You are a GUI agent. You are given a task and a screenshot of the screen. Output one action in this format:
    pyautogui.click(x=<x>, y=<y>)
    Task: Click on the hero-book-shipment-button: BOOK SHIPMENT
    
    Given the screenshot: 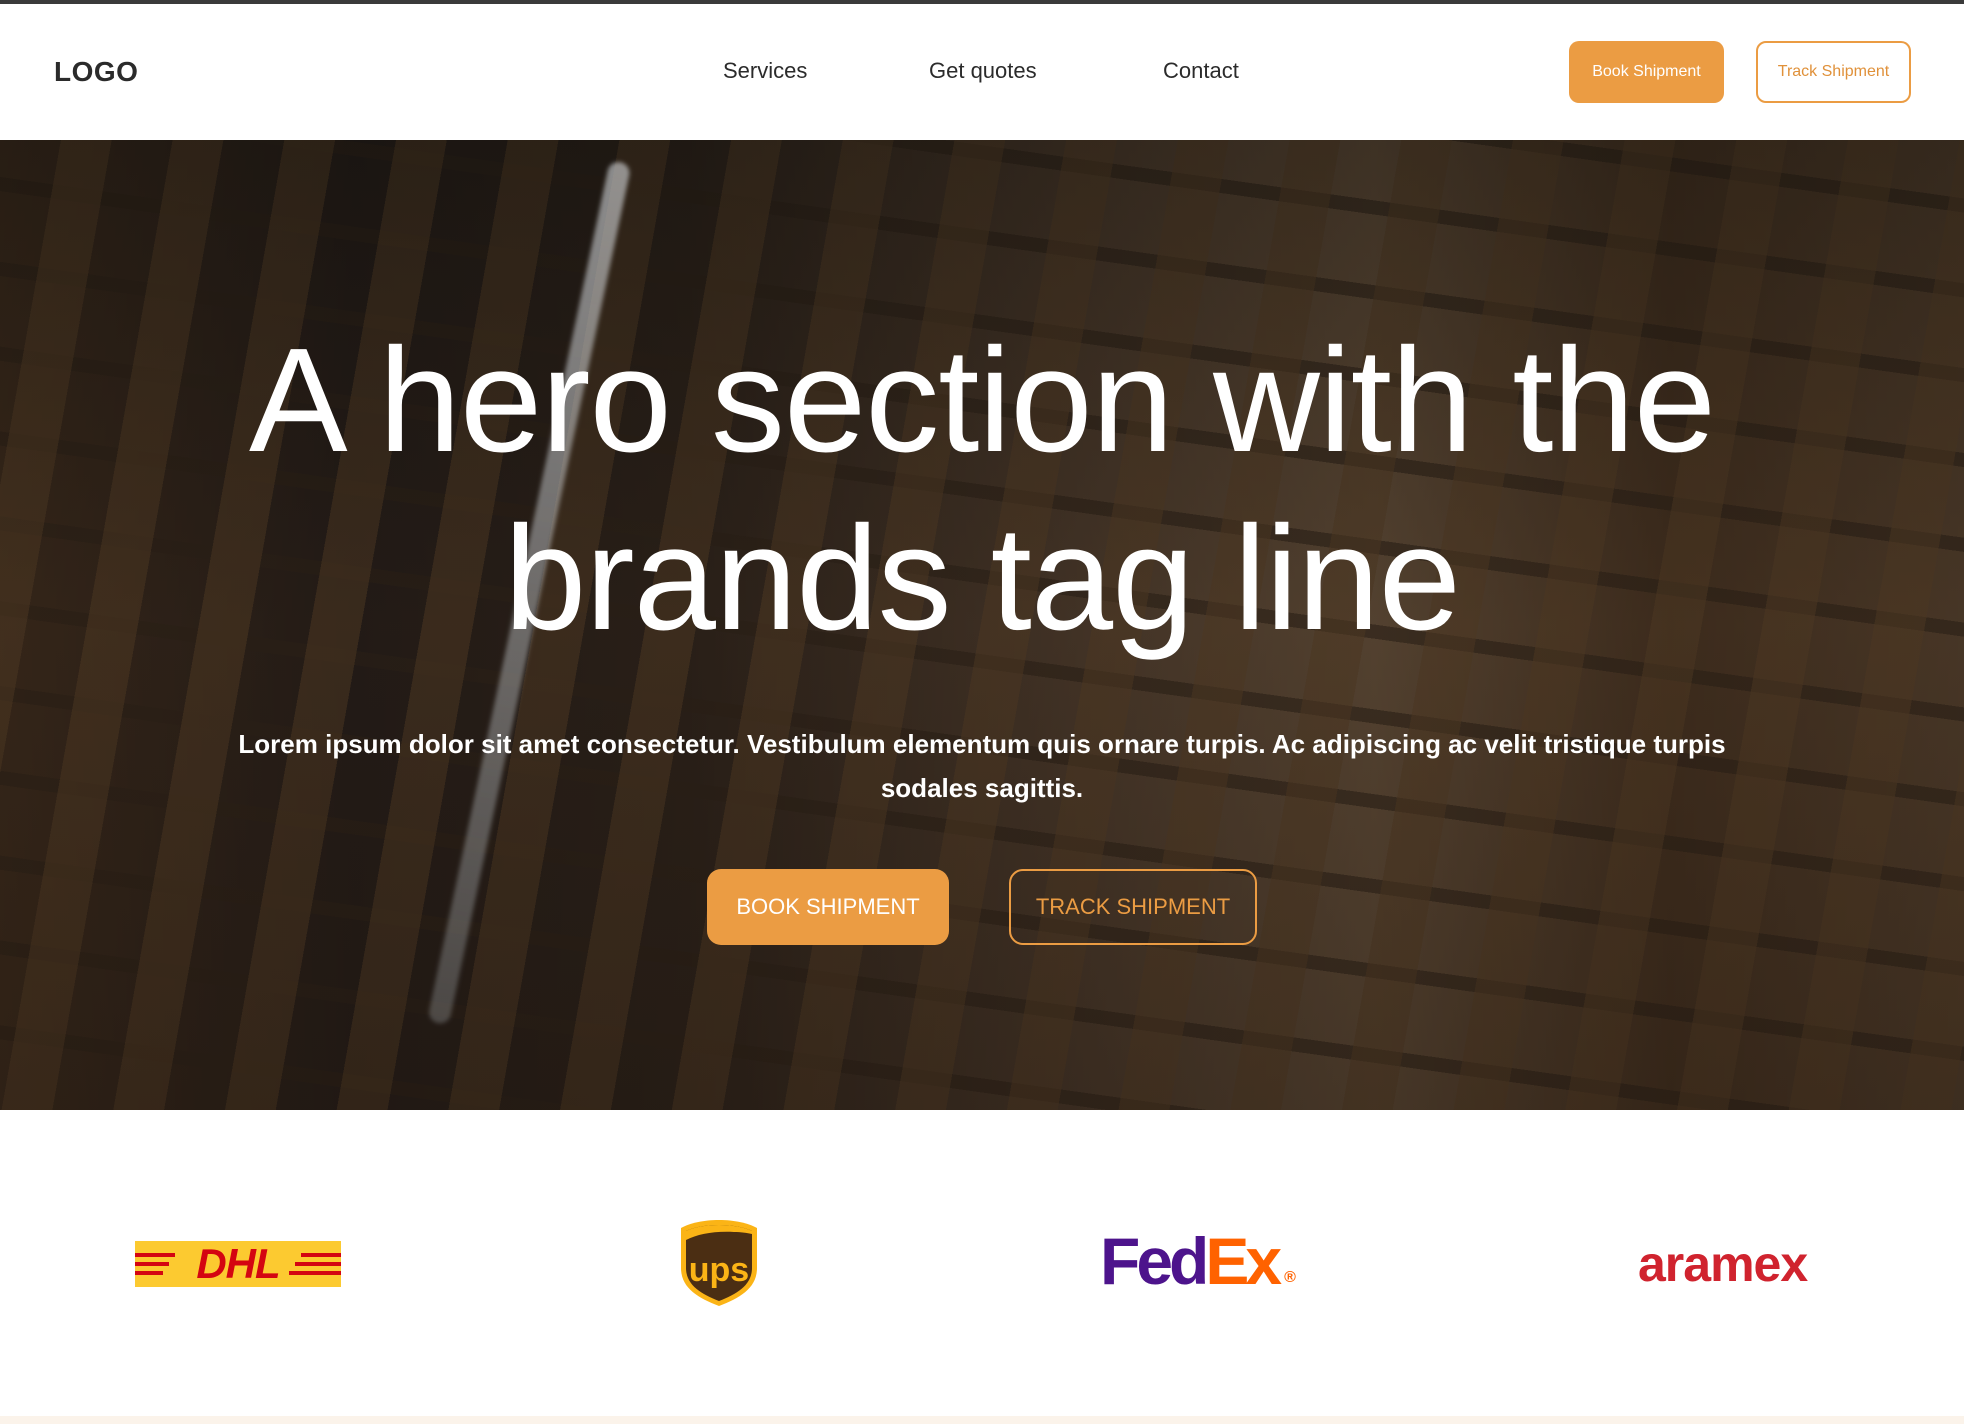 What is the action you would take?
    pyautogui.click(x=828, y=907)
    